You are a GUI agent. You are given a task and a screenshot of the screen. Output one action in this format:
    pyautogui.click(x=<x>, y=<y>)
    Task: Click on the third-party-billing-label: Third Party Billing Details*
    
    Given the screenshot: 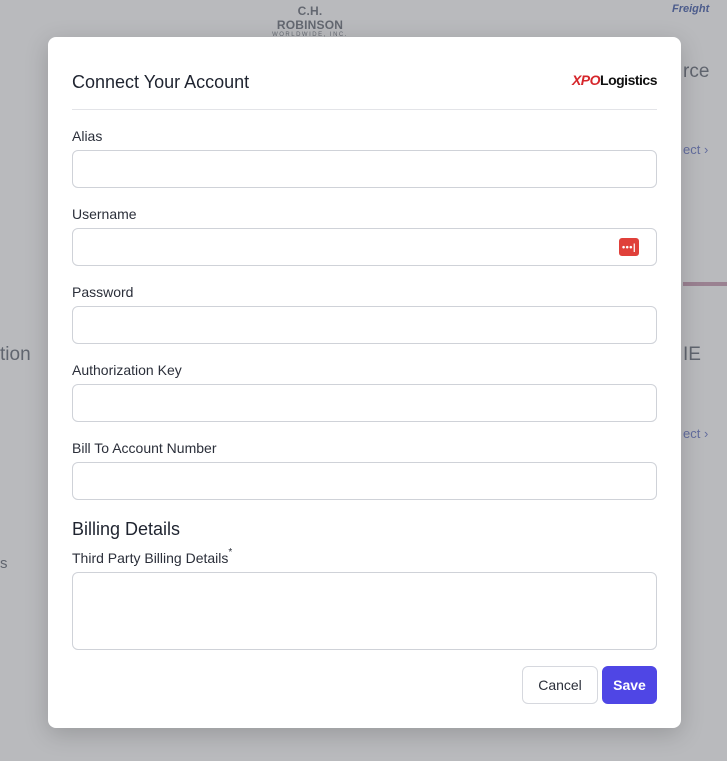 What is the action you would take?
    pyautogui.click(x=152, y=556)
    